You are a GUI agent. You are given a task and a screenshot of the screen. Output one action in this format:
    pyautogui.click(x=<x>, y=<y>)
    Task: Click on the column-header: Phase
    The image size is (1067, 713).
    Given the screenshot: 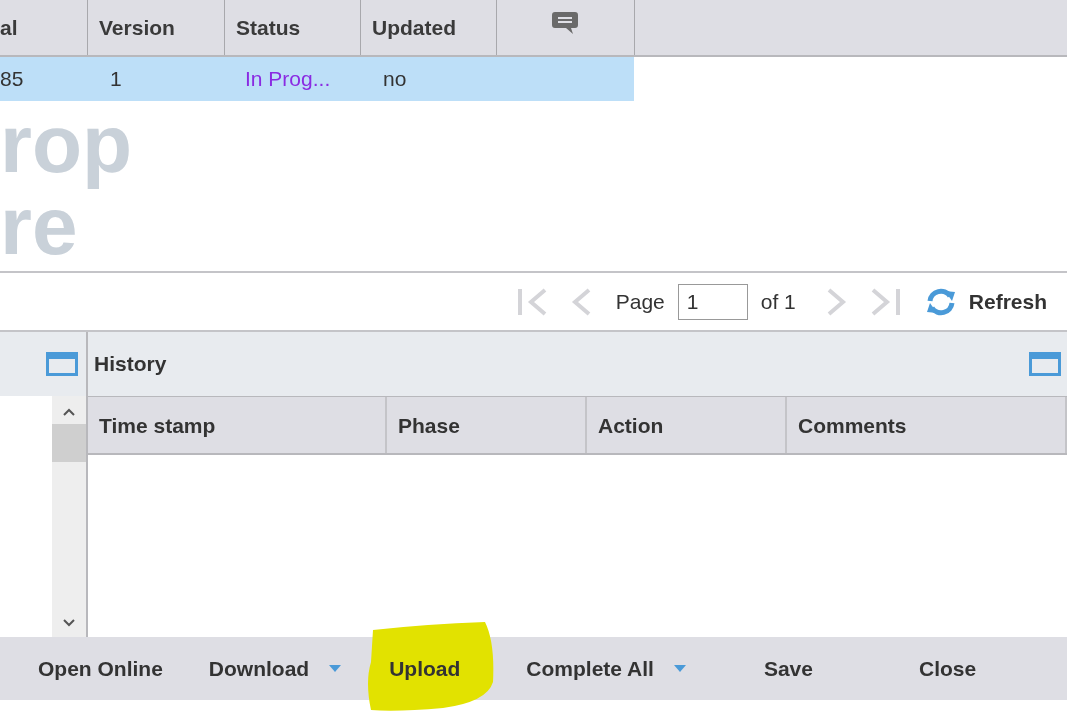 What is the action you would take?
    pyautogui.click(x=487, y=425)
    